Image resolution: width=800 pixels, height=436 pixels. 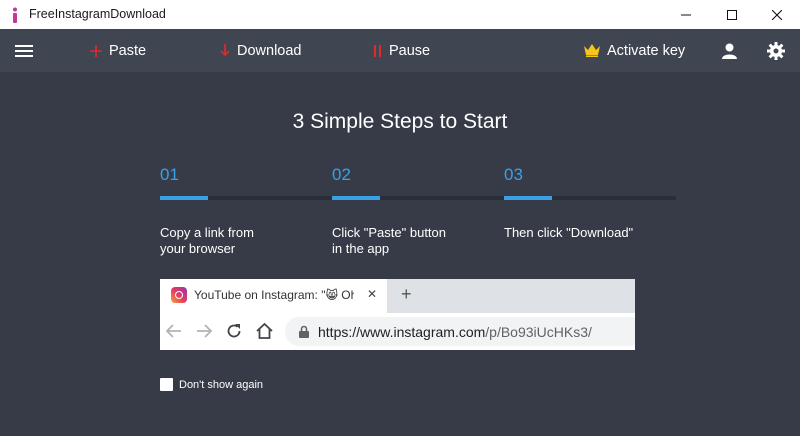 I want to click on paste-label: Paste, so click(x=128, y=50).